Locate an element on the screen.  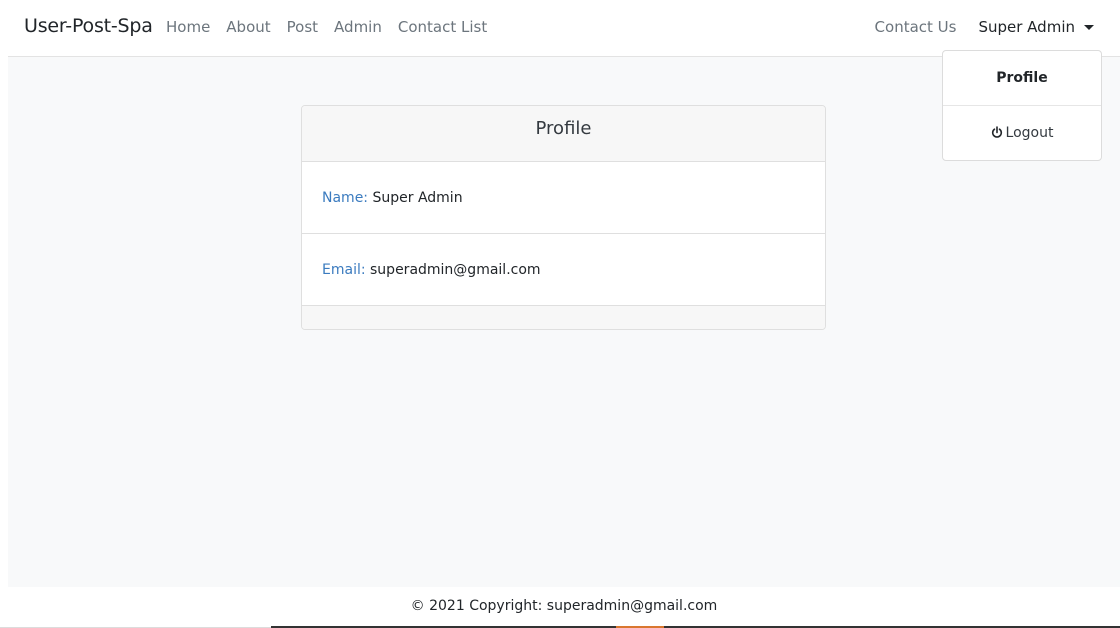
nav-about: About is located at coordinates (248, 27).